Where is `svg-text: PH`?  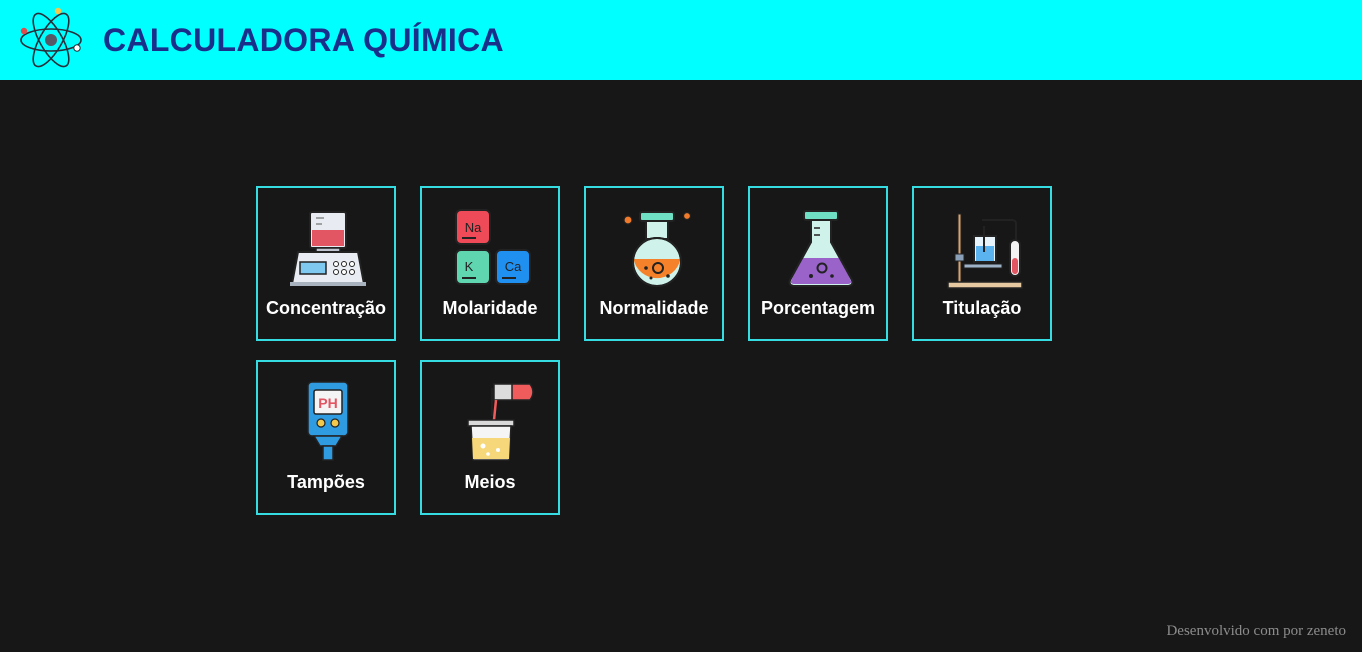 svg-text: PH is located at coordinates (327, 403).